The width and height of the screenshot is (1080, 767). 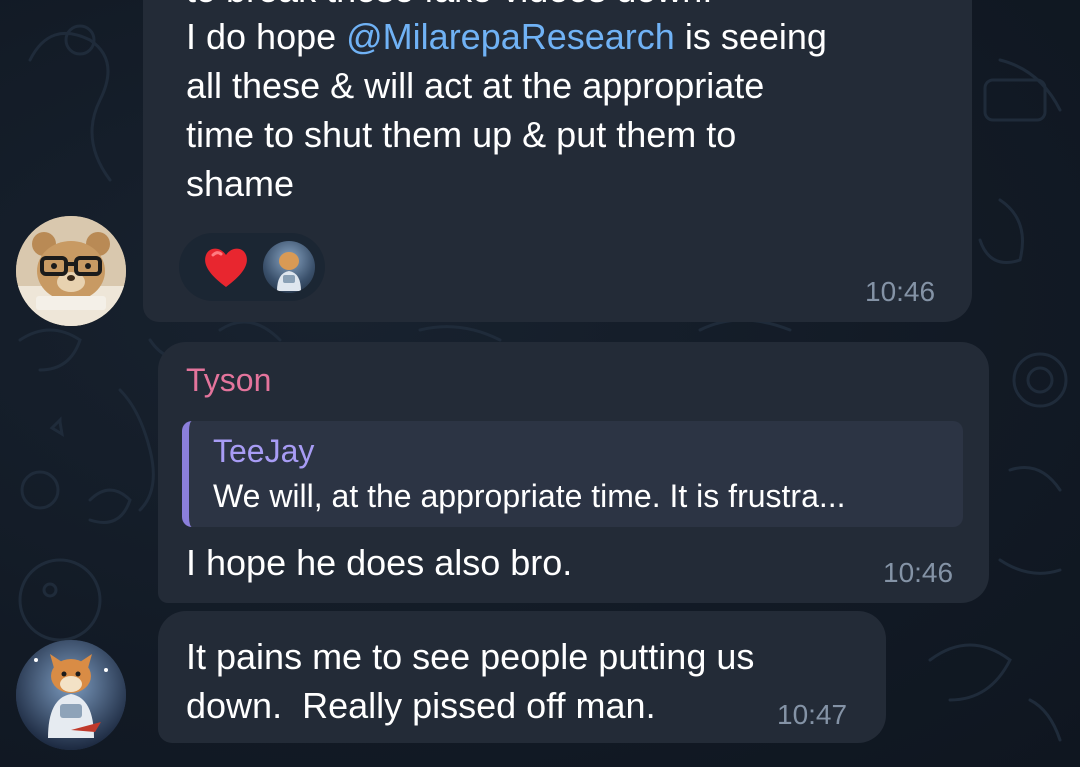 What do you see at coordinates (71, 271) in the screenshot?
I see `bear-avatar` at bounding box center [71, 271].